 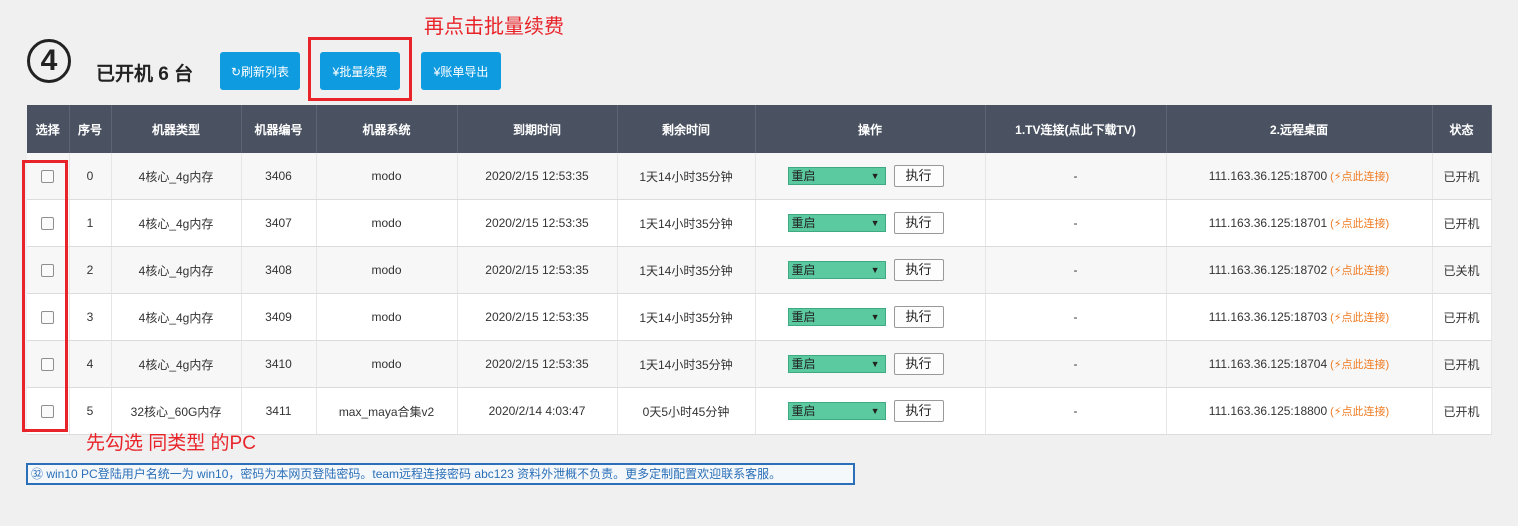 I want to click on row-remote-desktop: 111.163.36.125:18700 (⚡点此连接), so click(x=1299, y=176).